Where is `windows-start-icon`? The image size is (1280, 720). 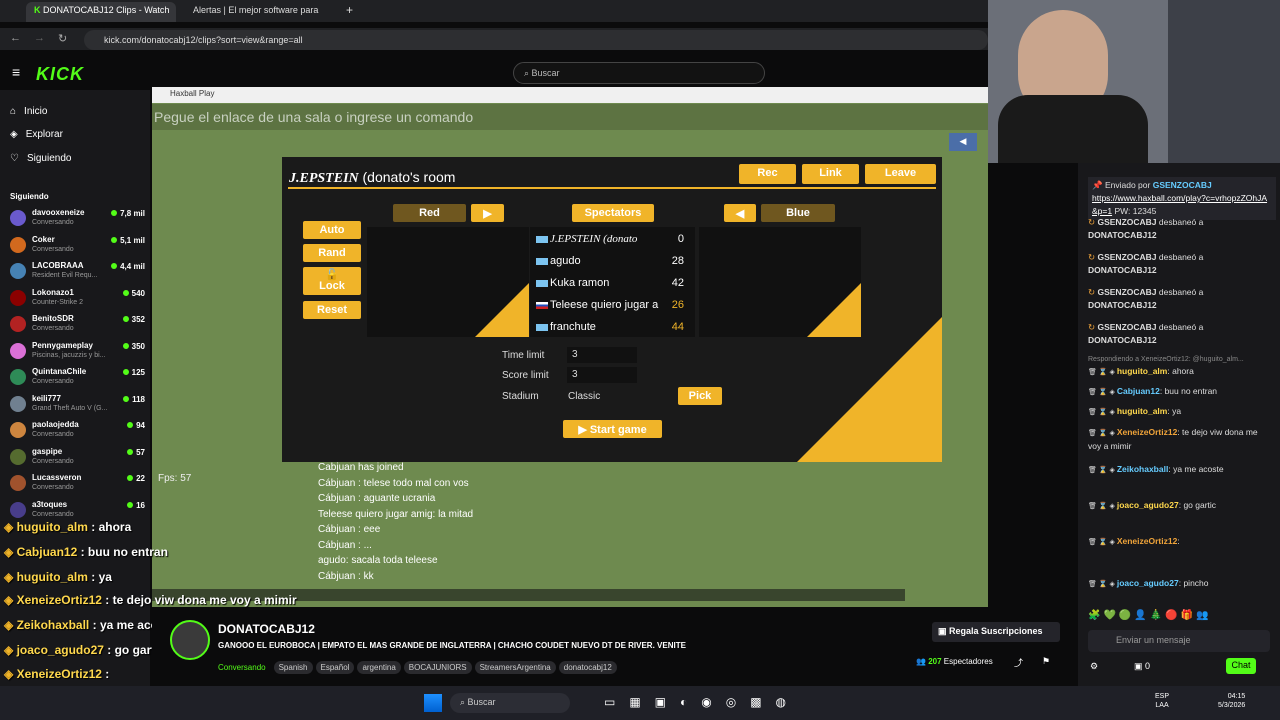 windows-start-icon is located at coordinates (433, 703).